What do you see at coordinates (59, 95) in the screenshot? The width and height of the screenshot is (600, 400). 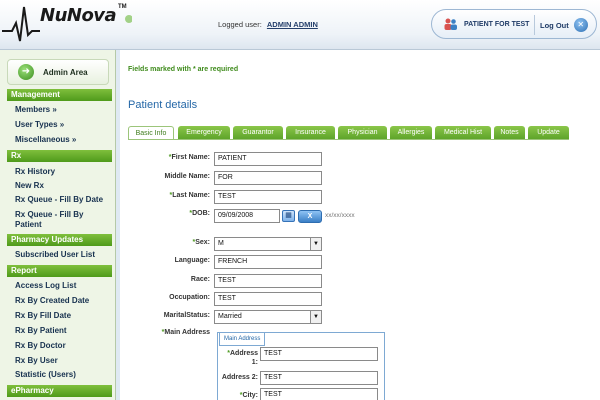 I see `sidebar-section-management: Management` at bounding box center [59, 95].